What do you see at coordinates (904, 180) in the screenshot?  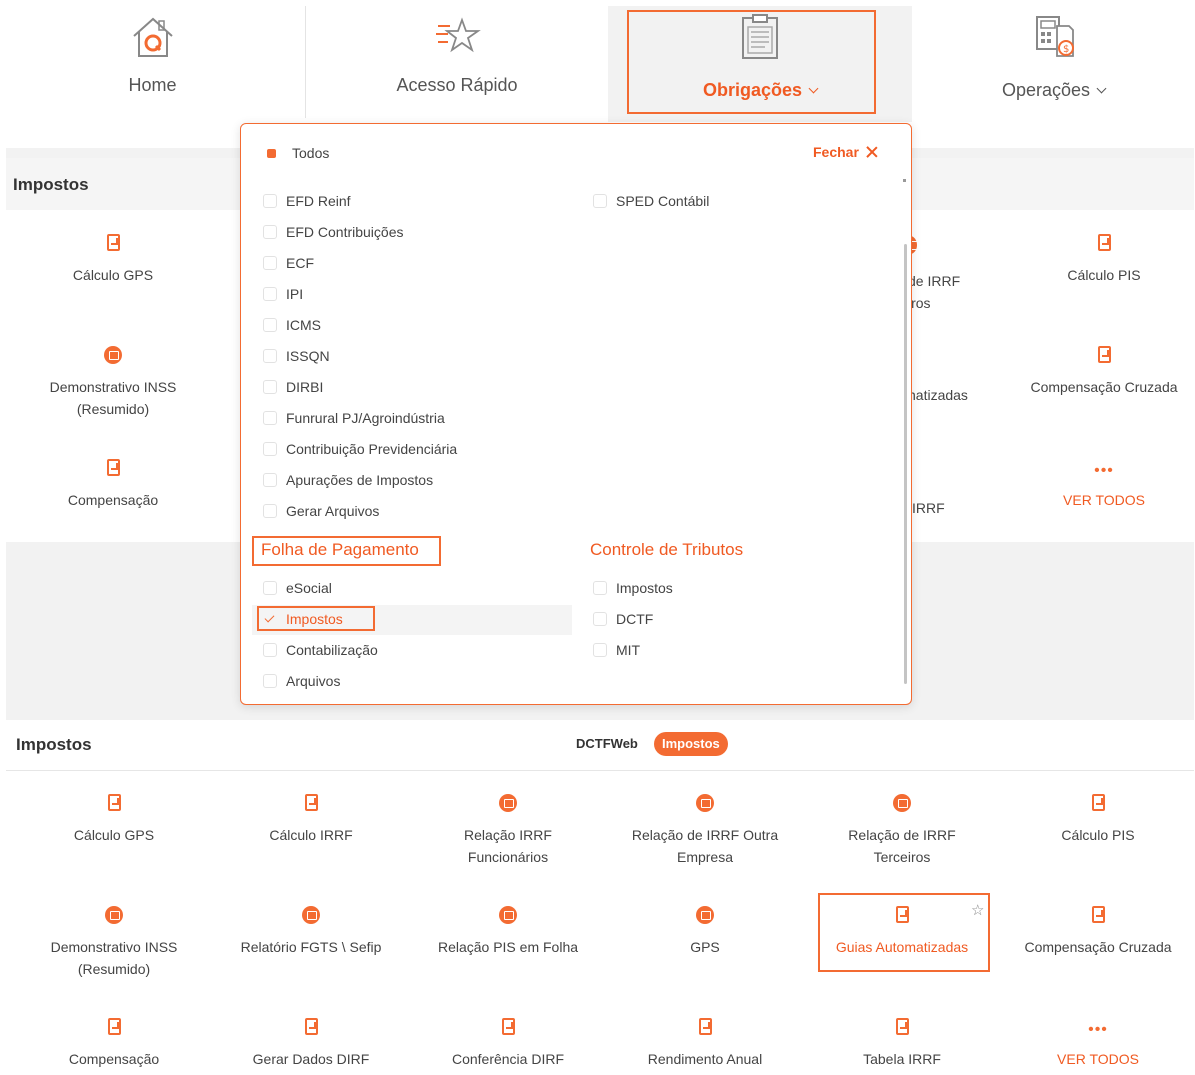 I see `scroll-indicator` at bounding box center [904, 180].